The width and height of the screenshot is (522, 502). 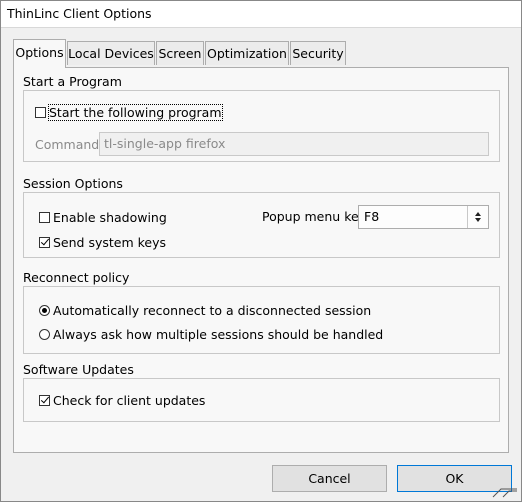 I want to click on popup-menu-key-value: F8, so click(x=372, y=216).